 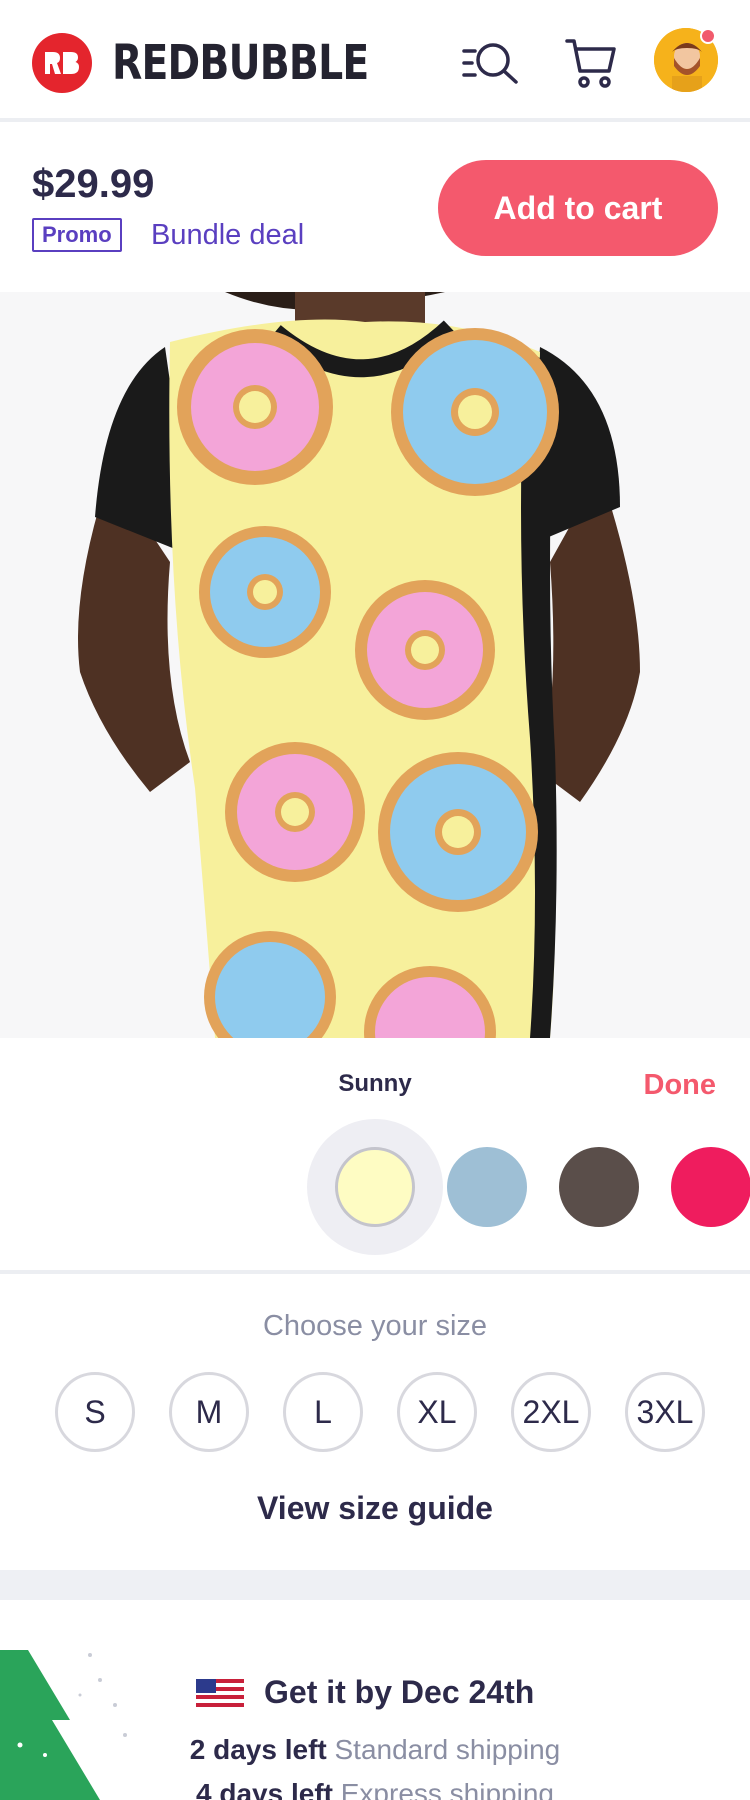 I want to click on notification-dot, so click(x=708, y=36).